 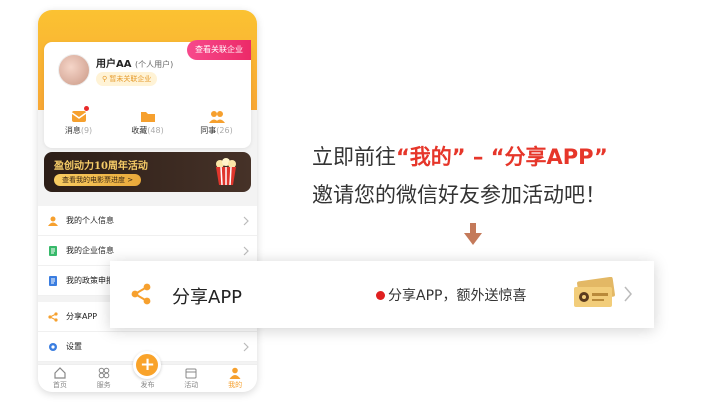 What do you see at coordinates (235, 385) in the screenshot?
I see `tab-label: 我的` at bounding box center [235, 385].